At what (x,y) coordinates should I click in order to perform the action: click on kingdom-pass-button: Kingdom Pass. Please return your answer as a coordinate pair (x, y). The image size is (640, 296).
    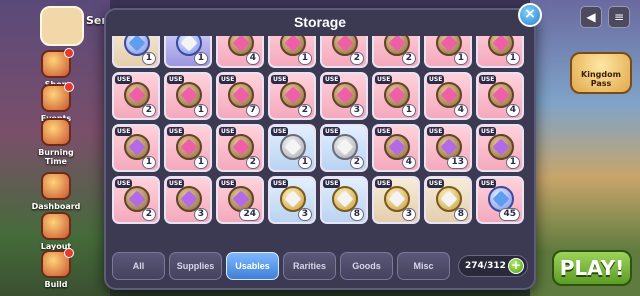
    Looking at the image, I should click on (601, 73).